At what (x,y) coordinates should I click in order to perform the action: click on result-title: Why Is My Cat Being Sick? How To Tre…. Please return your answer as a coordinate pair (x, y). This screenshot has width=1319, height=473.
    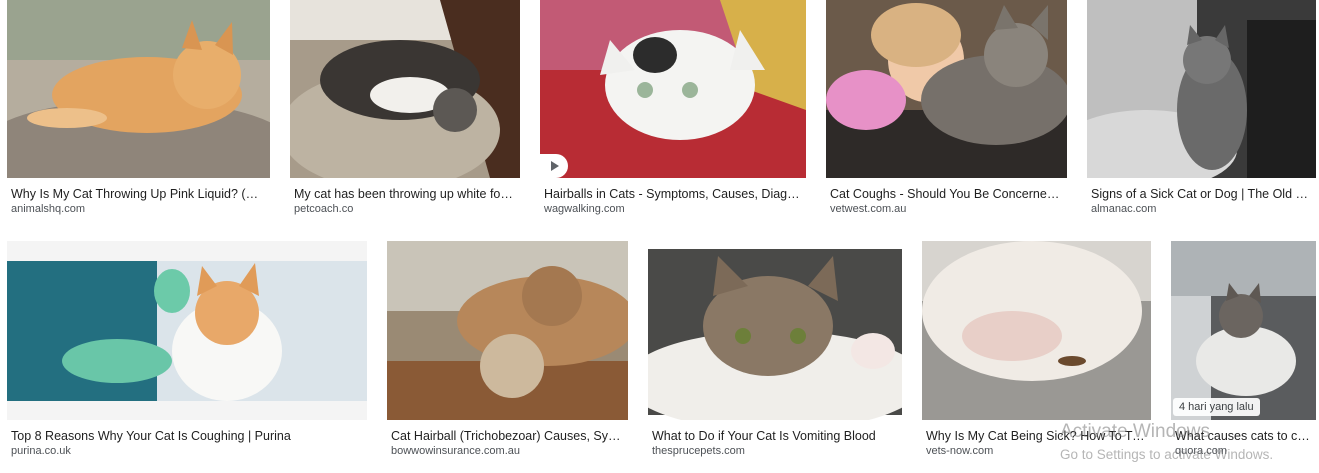
    Looking at the image, I should click on (1036, 436).